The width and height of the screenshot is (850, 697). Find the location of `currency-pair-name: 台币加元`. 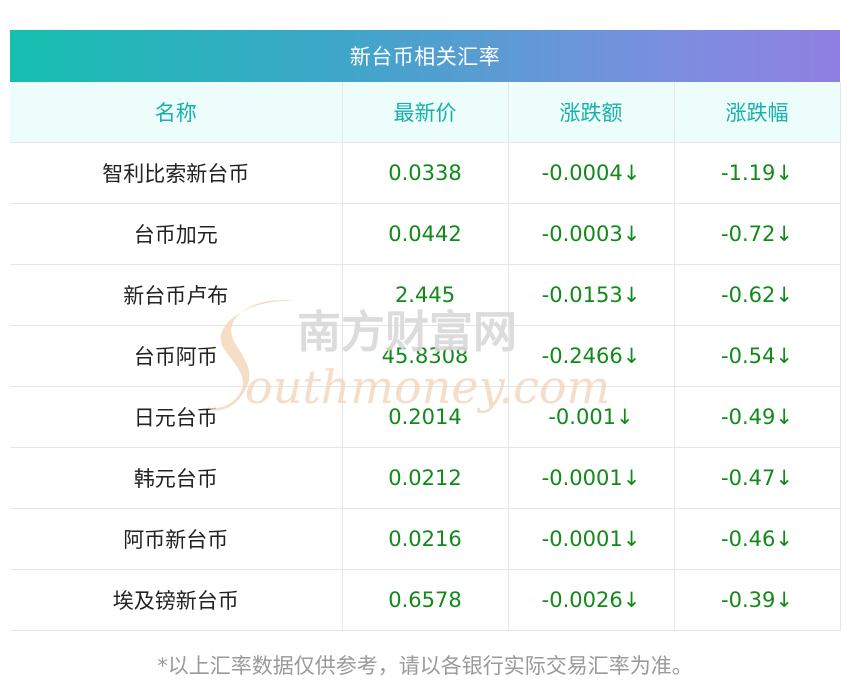

currency-pair-name: 台币加元 is located at coordinates (176, 234).